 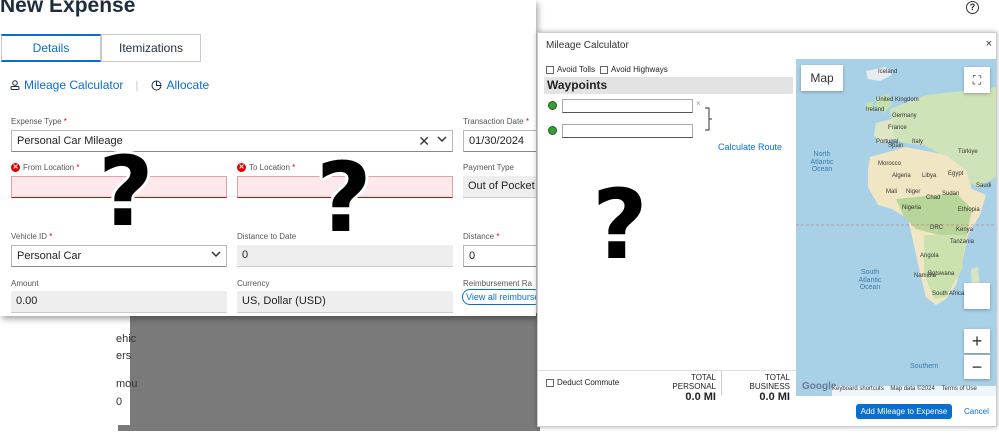 What do you see at coordinates (627, 131) in the screenshot?
I see `waypoint-end-input` at bounding box center [627, 131].